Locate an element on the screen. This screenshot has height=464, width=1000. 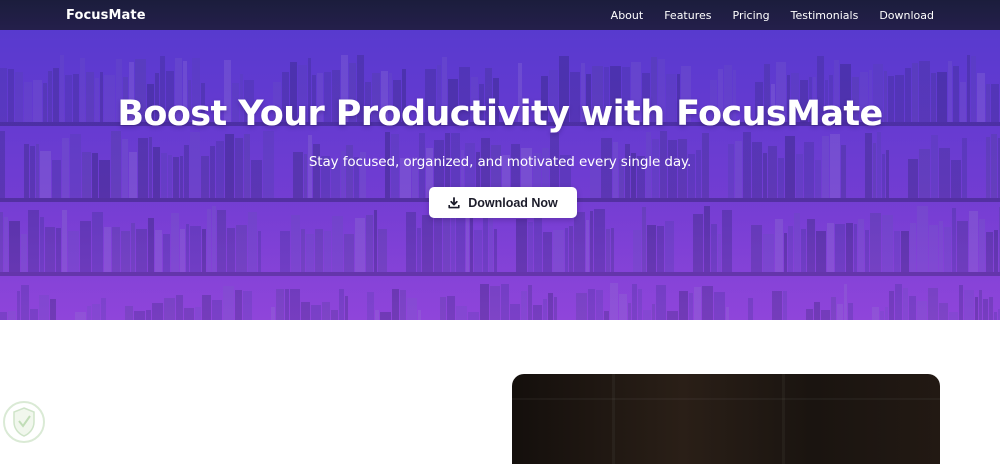
download-now-button: Download Now is located at coordinates (503, 202).